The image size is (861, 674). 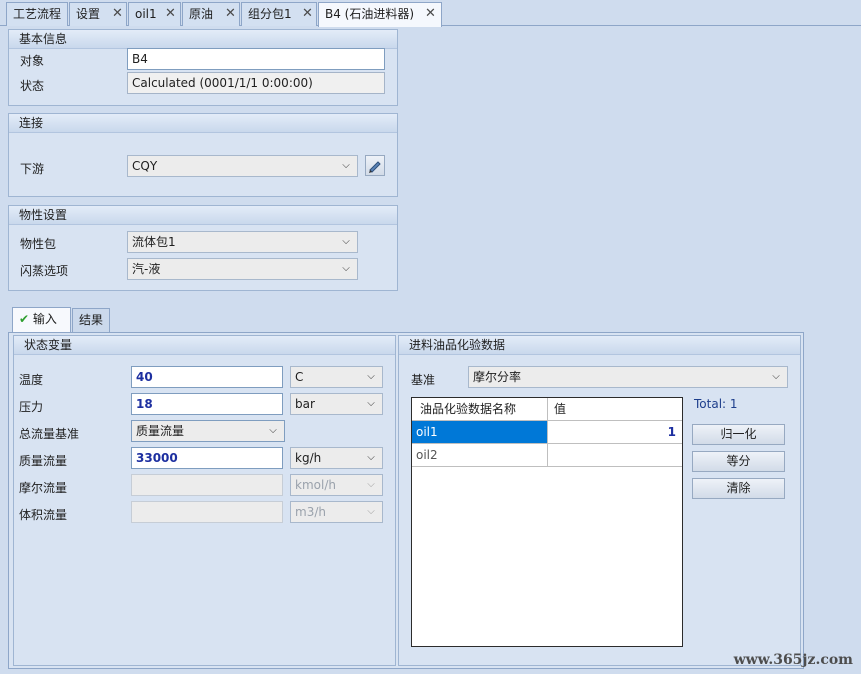 What do you see at coordinates (336, 404) in the screenshot?
I see `pressure-unit-select: bar ⌵` at bounding box center [336, 404].